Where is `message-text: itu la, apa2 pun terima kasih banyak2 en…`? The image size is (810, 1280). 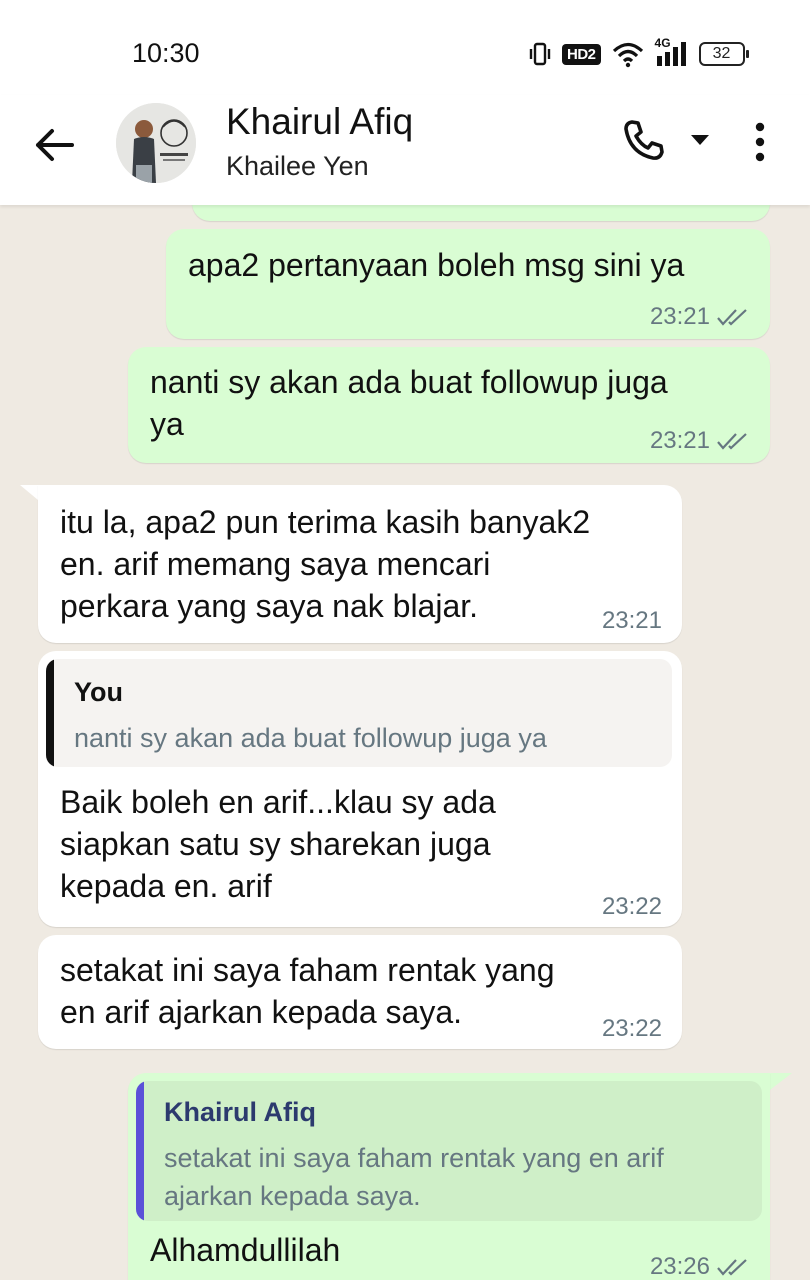
message-text: itu la, apa2 pun terima kasih banyak2 en… is located at coordinates (325, 564).